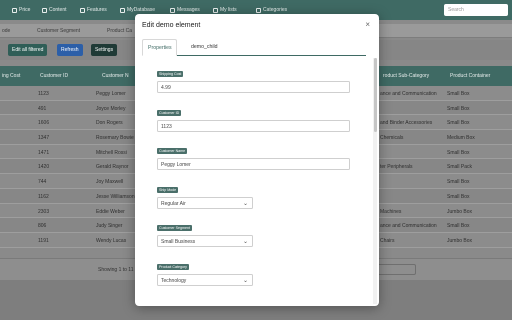  I want to click on nav-item-features: Features, so click(93, 10).